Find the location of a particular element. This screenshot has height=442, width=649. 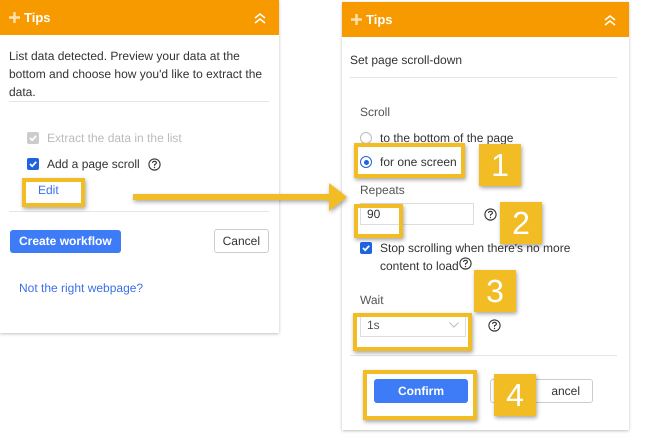

description-text: List data detected. Preview your data at the bottom and choose how you'd like to extract the data. is located at coordinates (136, 74).